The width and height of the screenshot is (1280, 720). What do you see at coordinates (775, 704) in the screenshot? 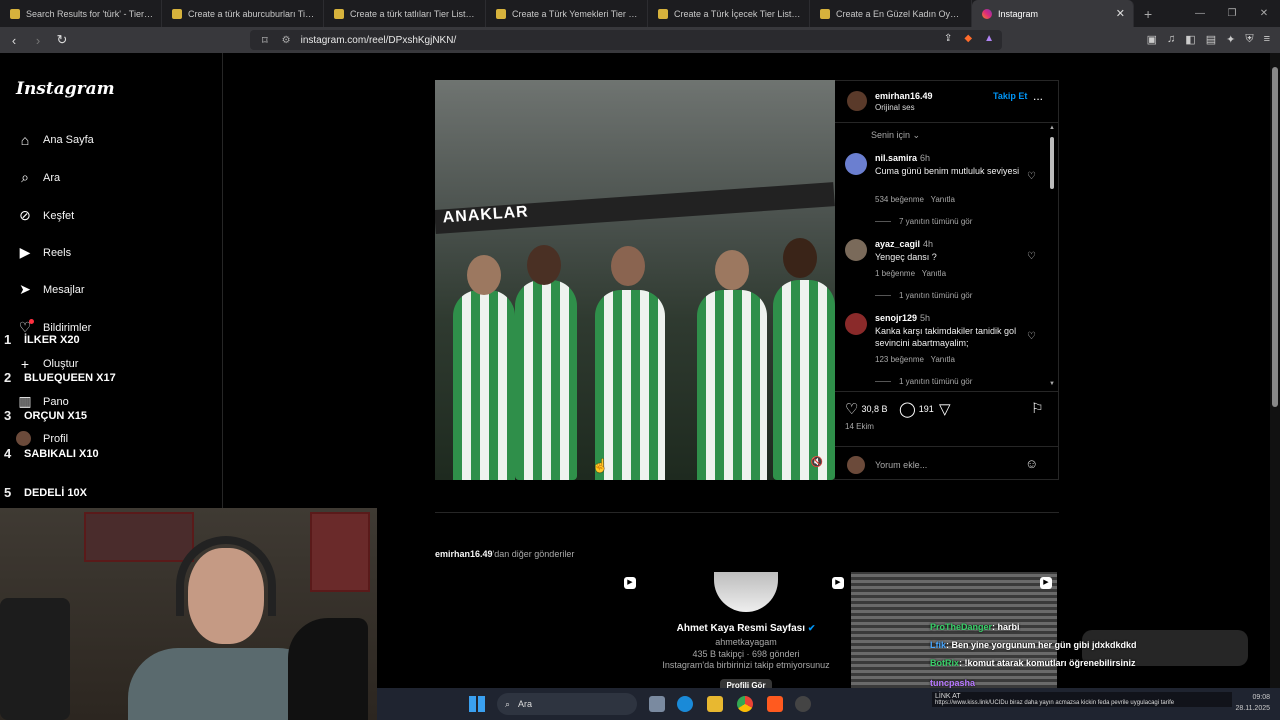
I see `brave-icon` at bounding box center [775, 704].